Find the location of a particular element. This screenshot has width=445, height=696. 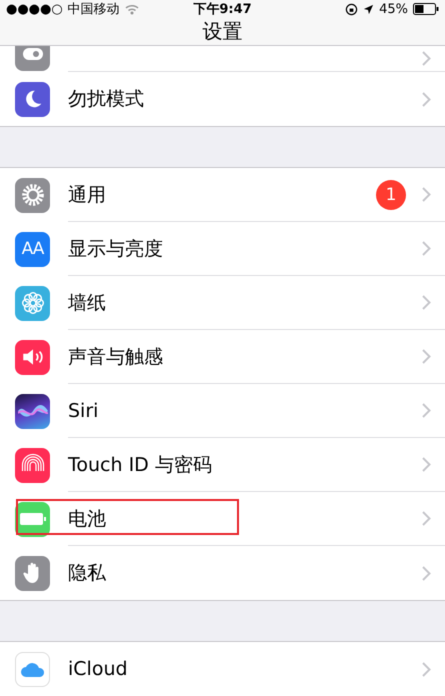

battery-percent: 45% is located at coordinates (393, 9).